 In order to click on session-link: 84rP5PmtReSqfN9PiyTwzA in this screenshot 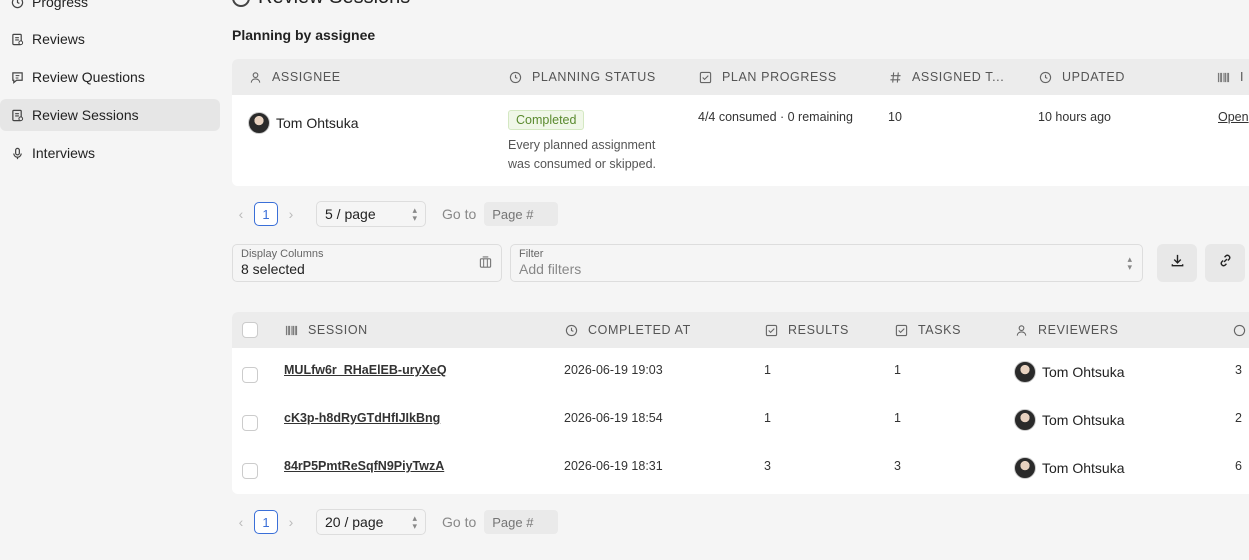, I will do `click(364, 466)`.